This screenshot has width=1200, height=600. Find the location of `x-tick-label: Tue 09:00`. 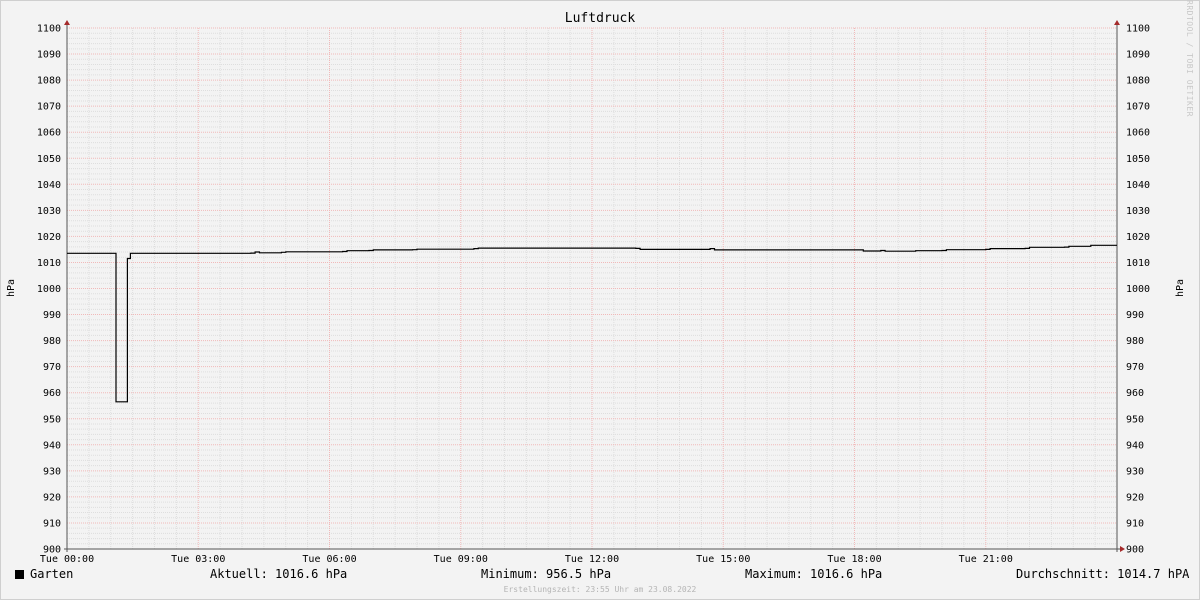

x-tick-label: Tue 09:00 is located at coordinates (461, 559).